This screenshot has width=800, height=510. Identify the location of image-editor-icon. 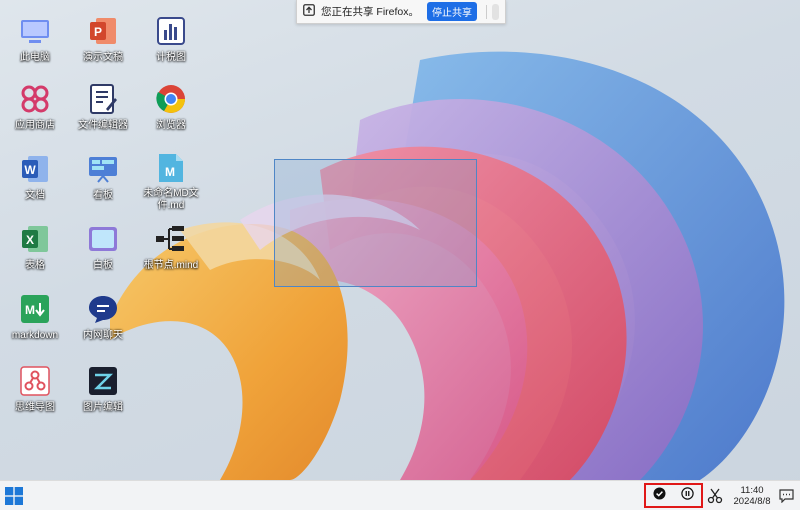
(103, 381).